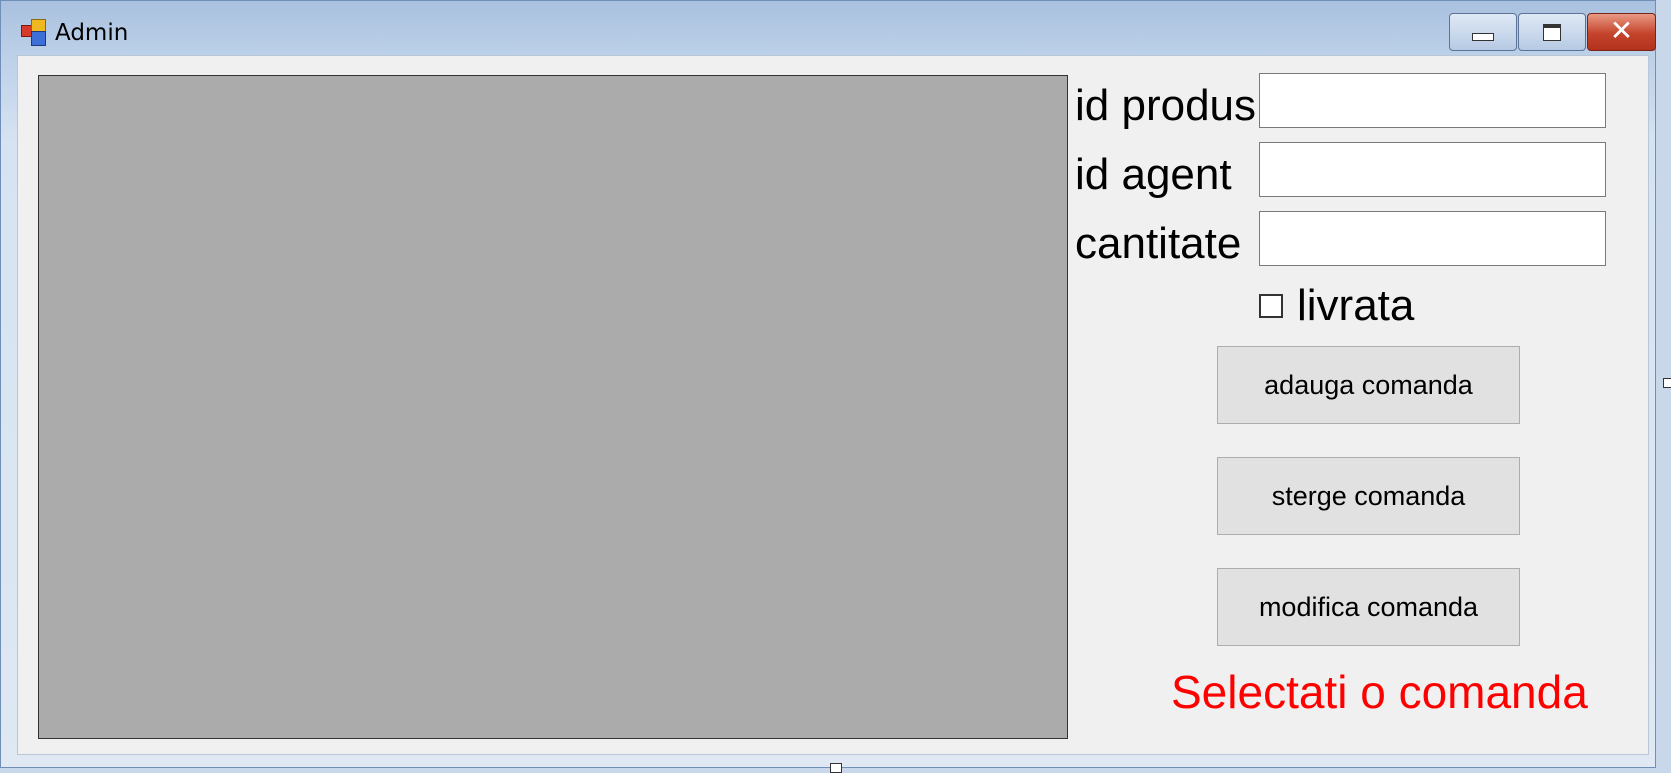  I want to click on title-bar: Admin ✕, so click(828, 28).